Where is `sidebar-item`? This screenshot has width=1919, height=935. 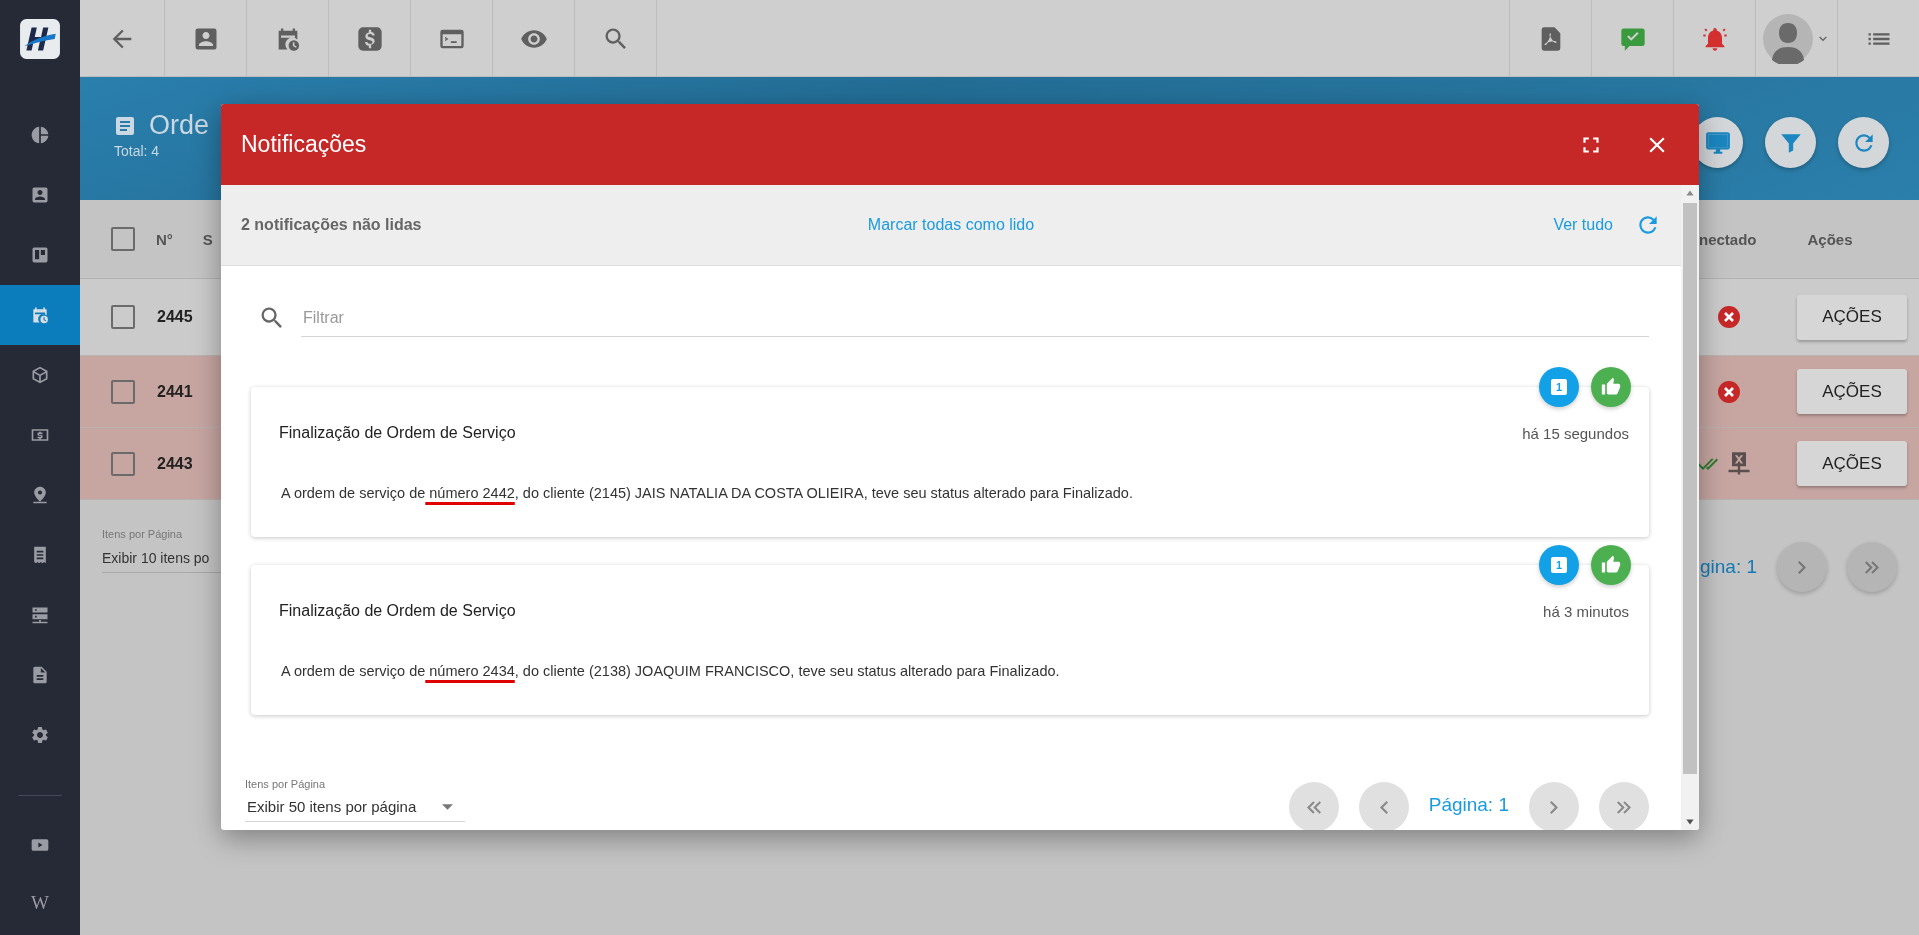 sidebar-item is located at coordinates (40, 315).